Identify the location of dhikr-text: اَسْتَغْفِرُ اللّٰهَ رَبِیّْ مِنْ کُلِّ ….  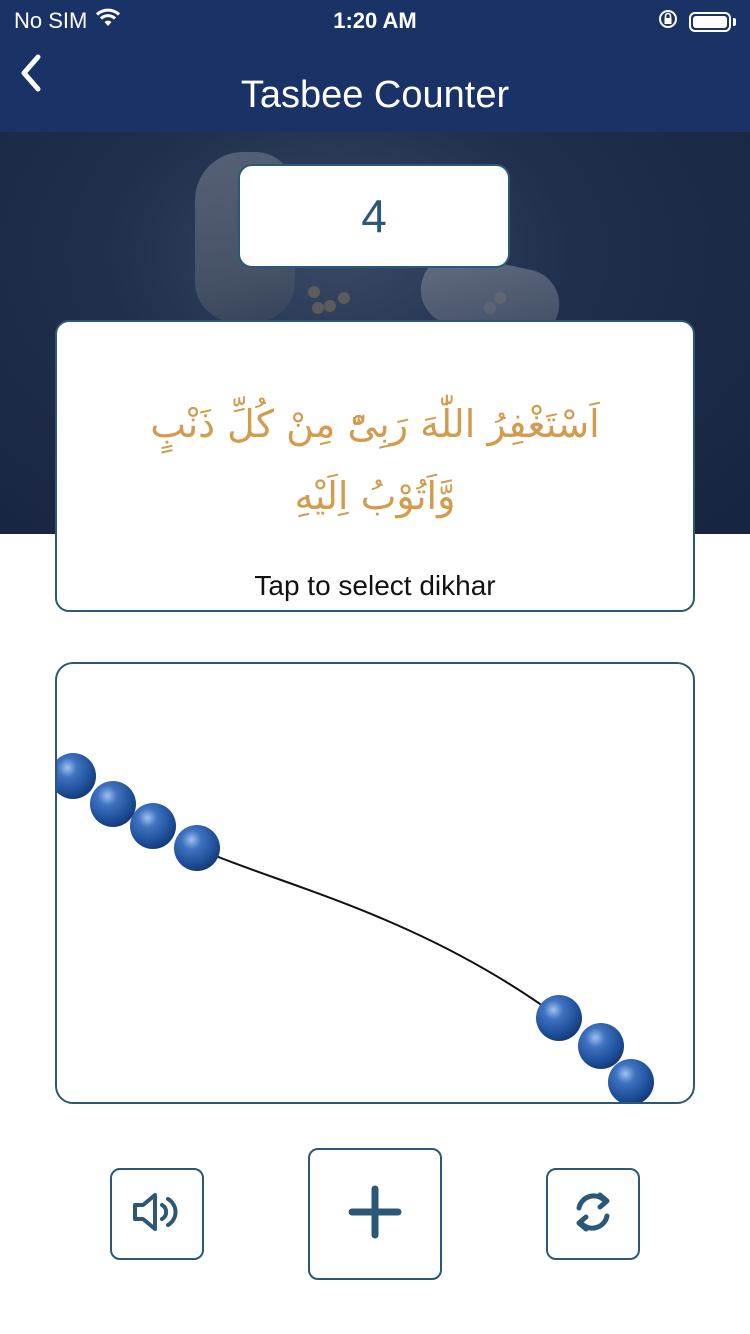
(375, 460).